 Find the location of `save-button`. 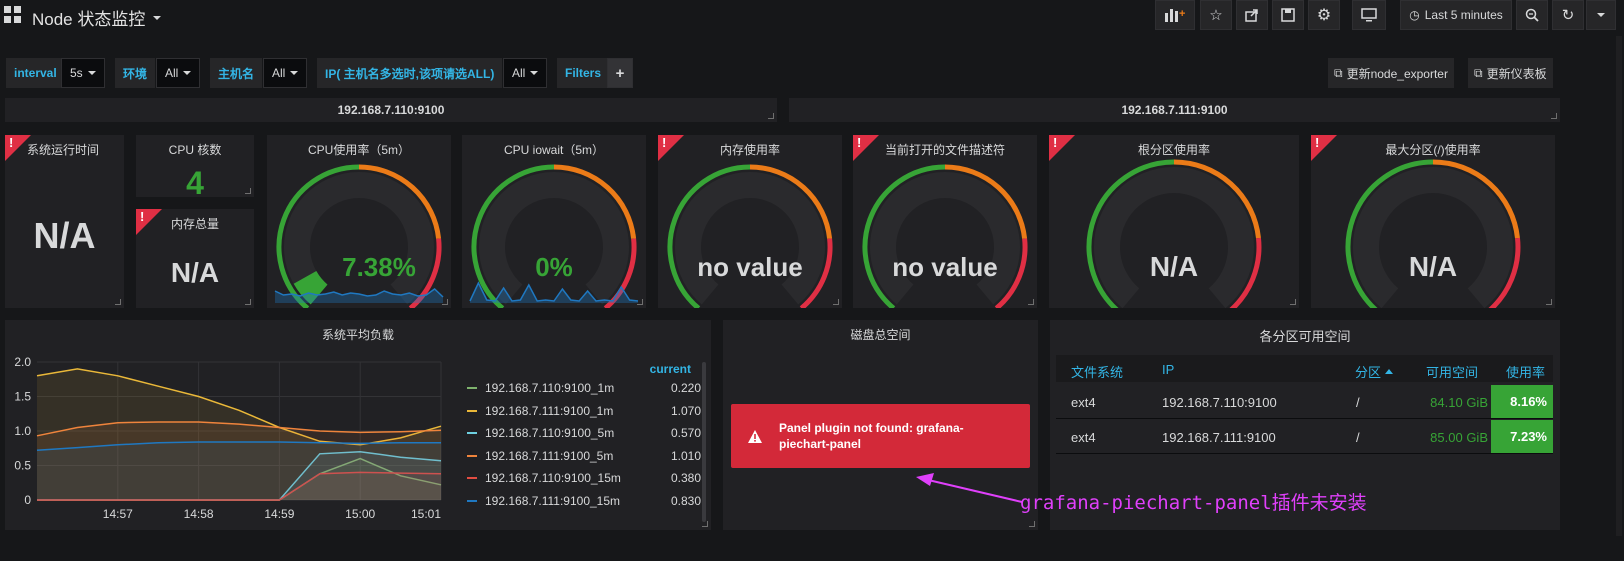

save-button is located at coordinates (1288, 15).